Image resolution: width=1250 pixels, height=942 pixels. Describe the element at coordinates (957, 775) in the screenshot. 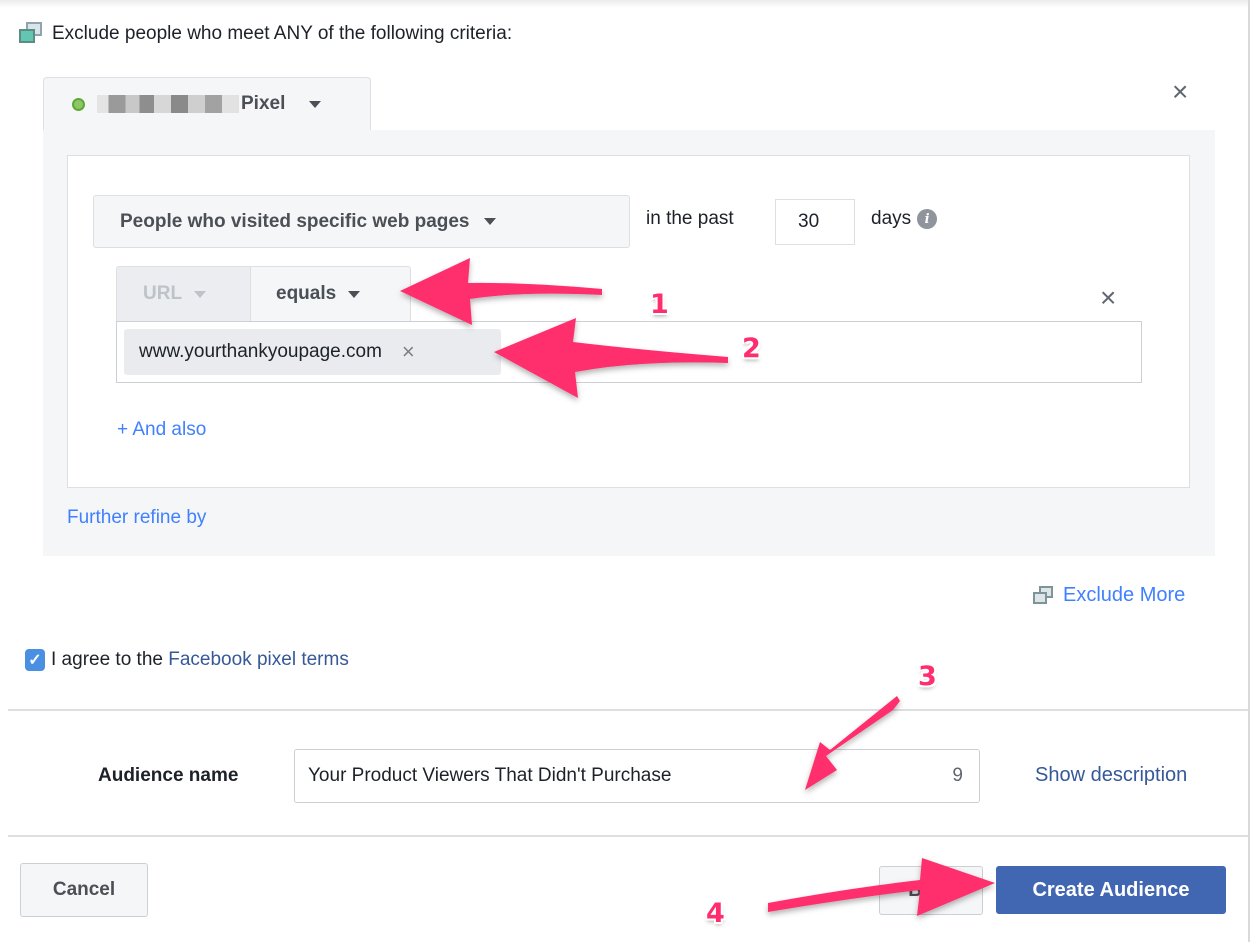

I see `remaining-char-count: 9` at that location.